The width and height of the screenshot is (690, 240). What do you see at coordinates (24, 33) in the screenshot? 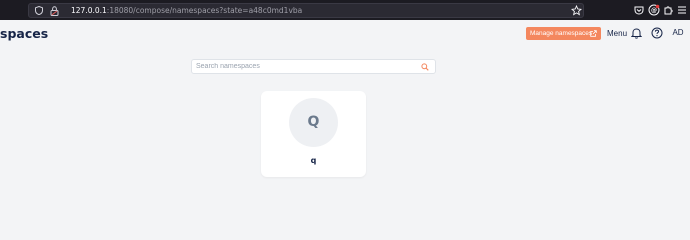
I see `page-title: spaces` at bounding box center [24, 33].